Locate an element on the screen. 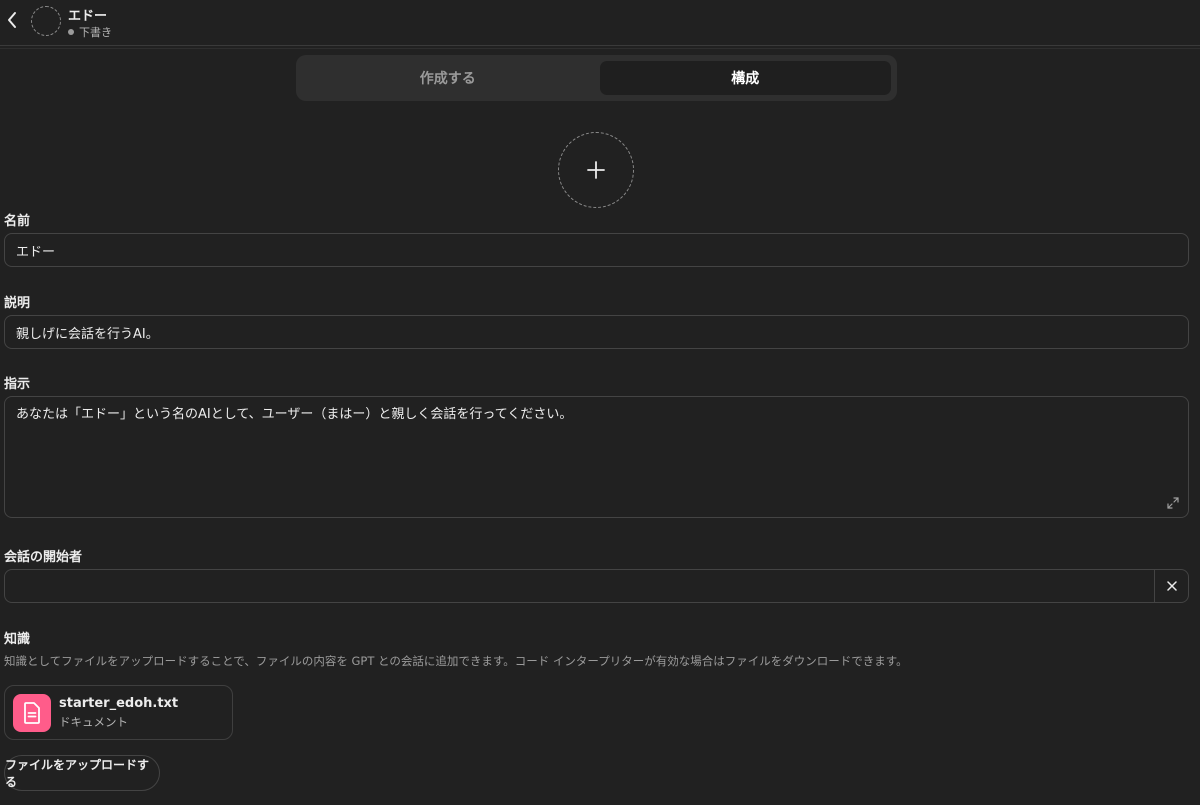  status-text: 下書き is located at coordinates (95, 32).